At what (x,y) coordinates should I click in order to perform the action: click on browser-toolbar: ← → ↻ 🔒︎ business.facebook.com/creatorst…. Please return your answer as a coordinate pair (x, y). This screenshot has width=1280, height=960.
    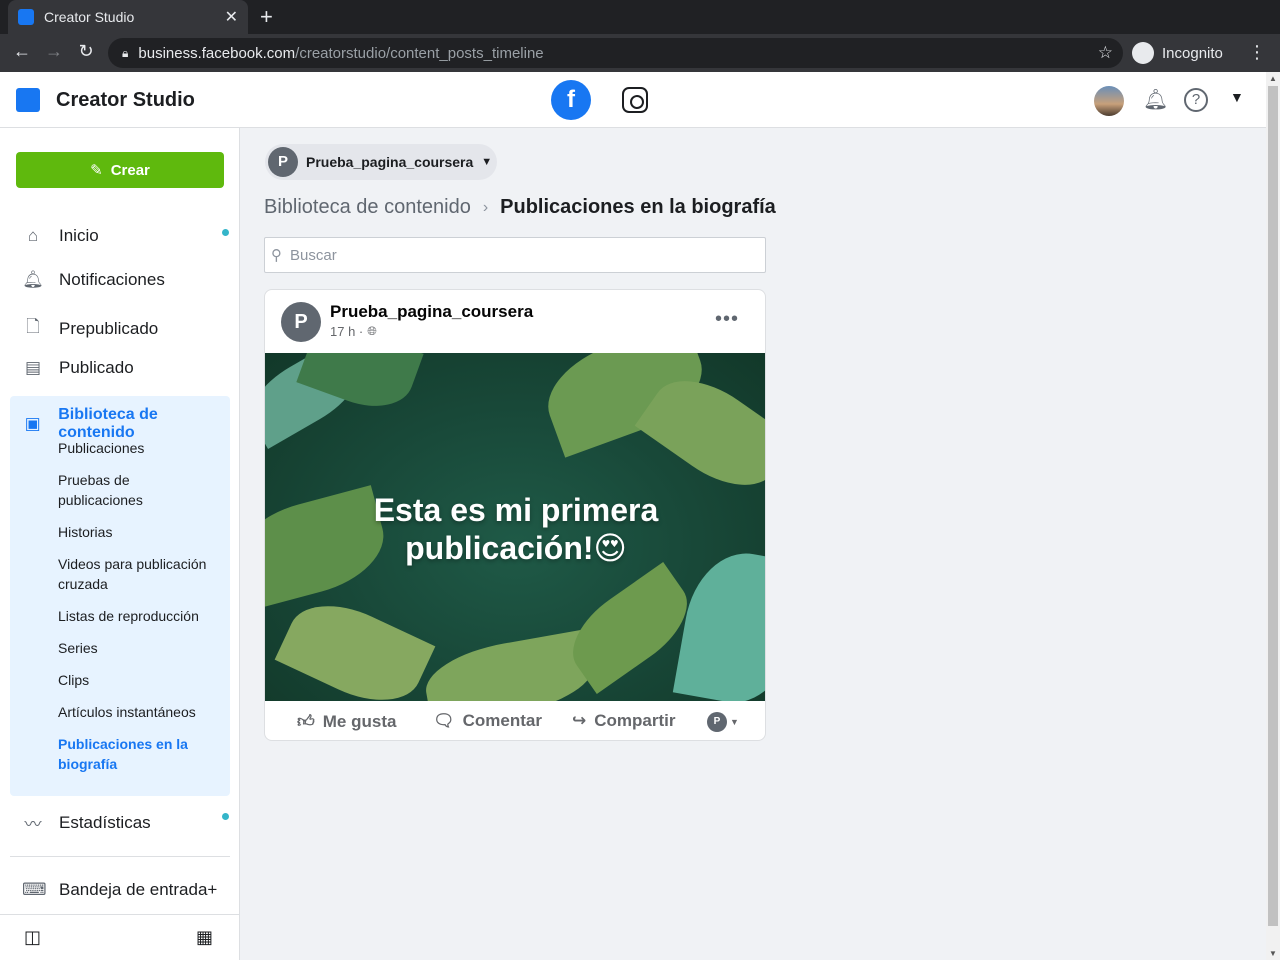
    Looking at the image, I should click on (640, 53).